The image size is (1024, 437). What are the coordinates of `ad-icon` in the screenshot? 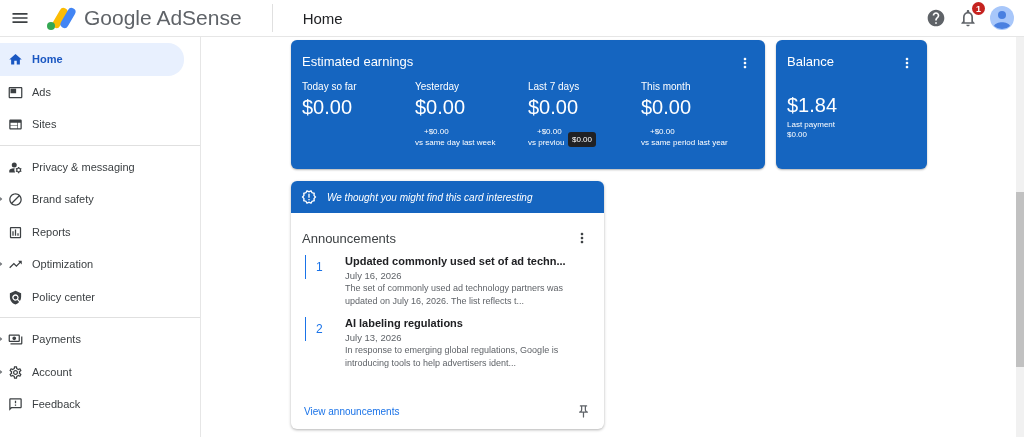 It's located at (15, 92).